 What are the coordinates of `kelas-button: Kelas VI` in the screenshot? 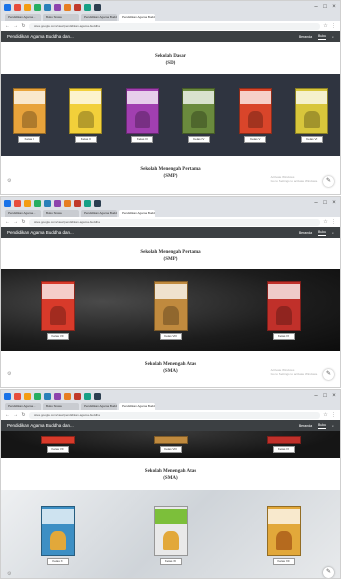 It's located at (311, 139).